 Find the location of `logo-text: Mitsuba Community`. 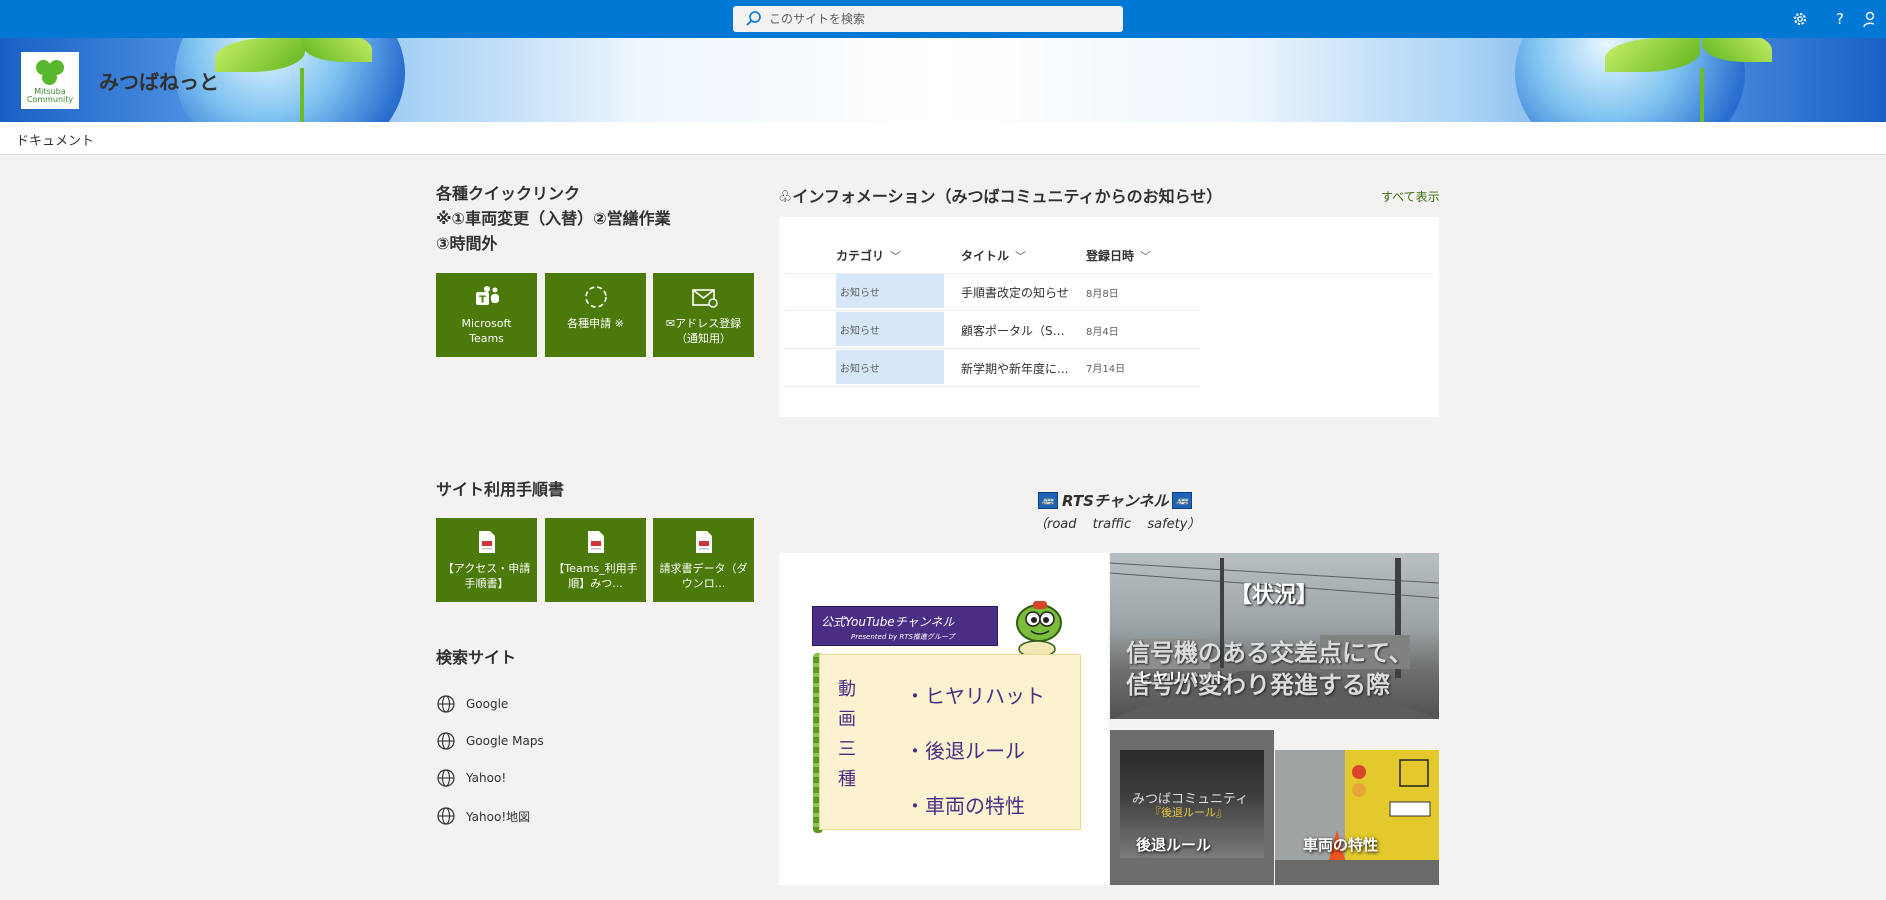

logo-text: Mitsuba Community is located at coordinates (50, 95).